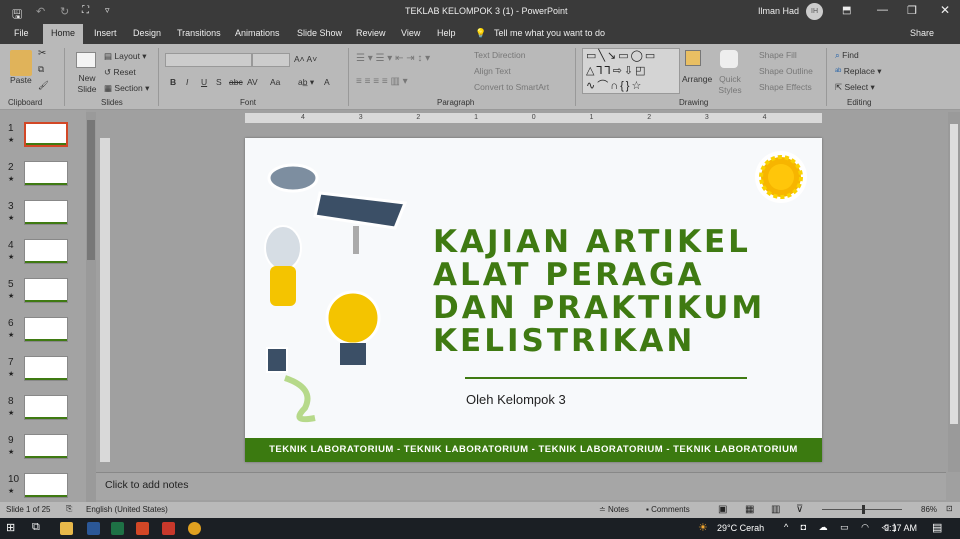  I want to click on fit-slide-icon: ⊡, so click(949, 508).